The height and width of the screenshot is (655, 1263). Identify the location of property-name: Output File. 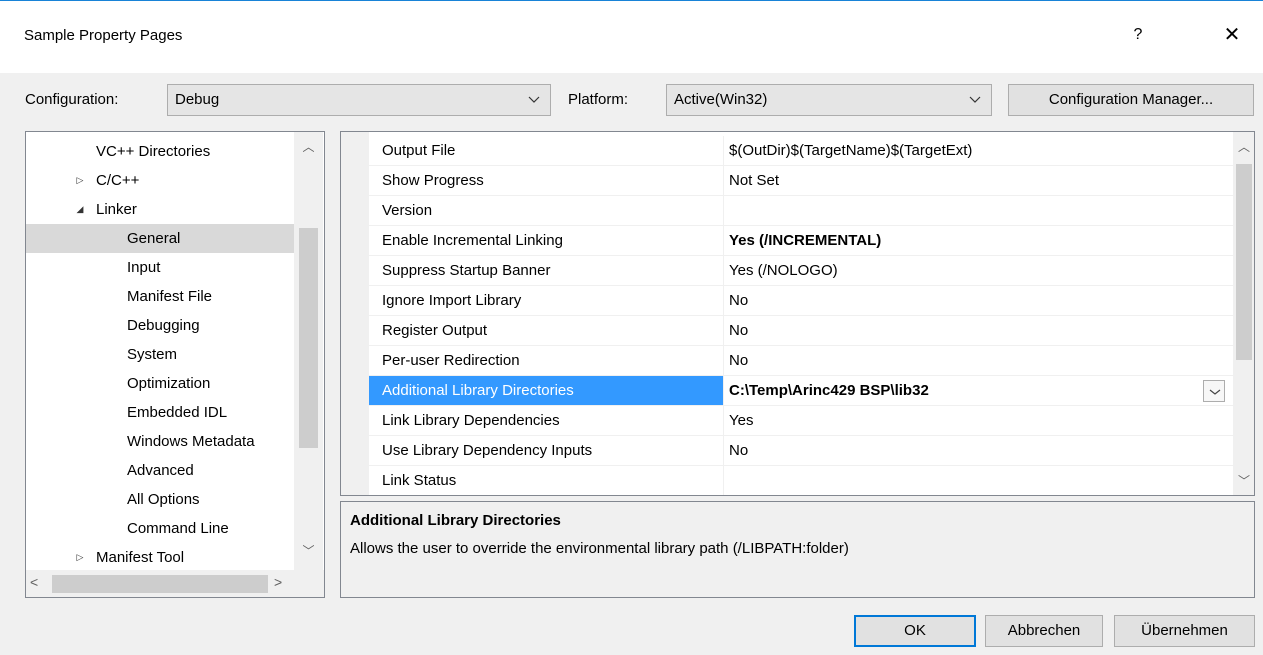
(546, 150).